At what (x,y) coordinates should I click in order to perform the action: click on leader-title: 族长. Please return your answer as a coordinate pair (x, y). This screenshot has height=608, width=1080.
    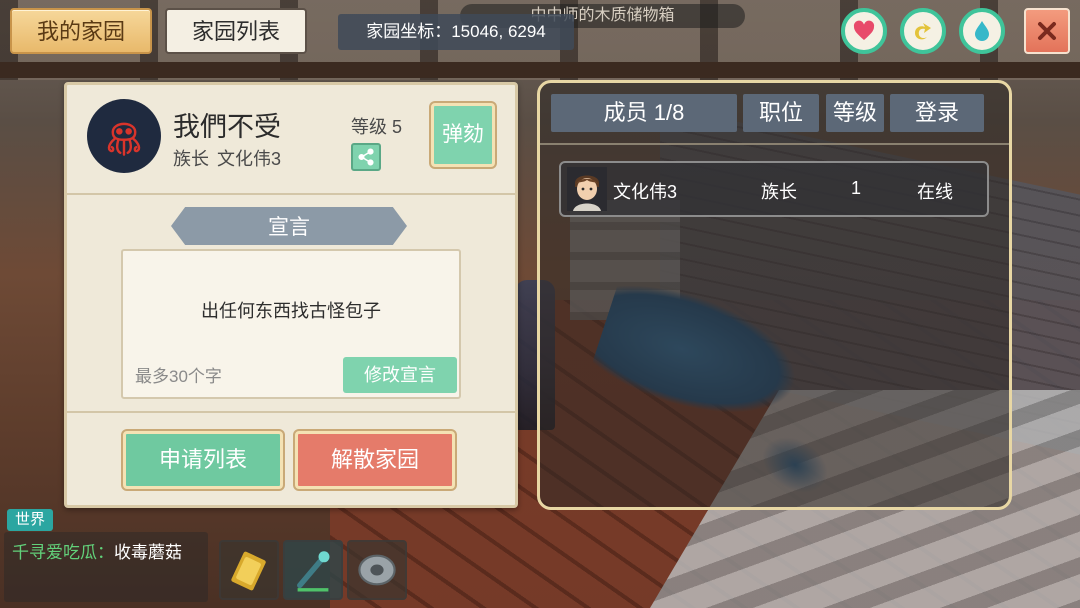
    Looking at the image, I should click on (191, 159).